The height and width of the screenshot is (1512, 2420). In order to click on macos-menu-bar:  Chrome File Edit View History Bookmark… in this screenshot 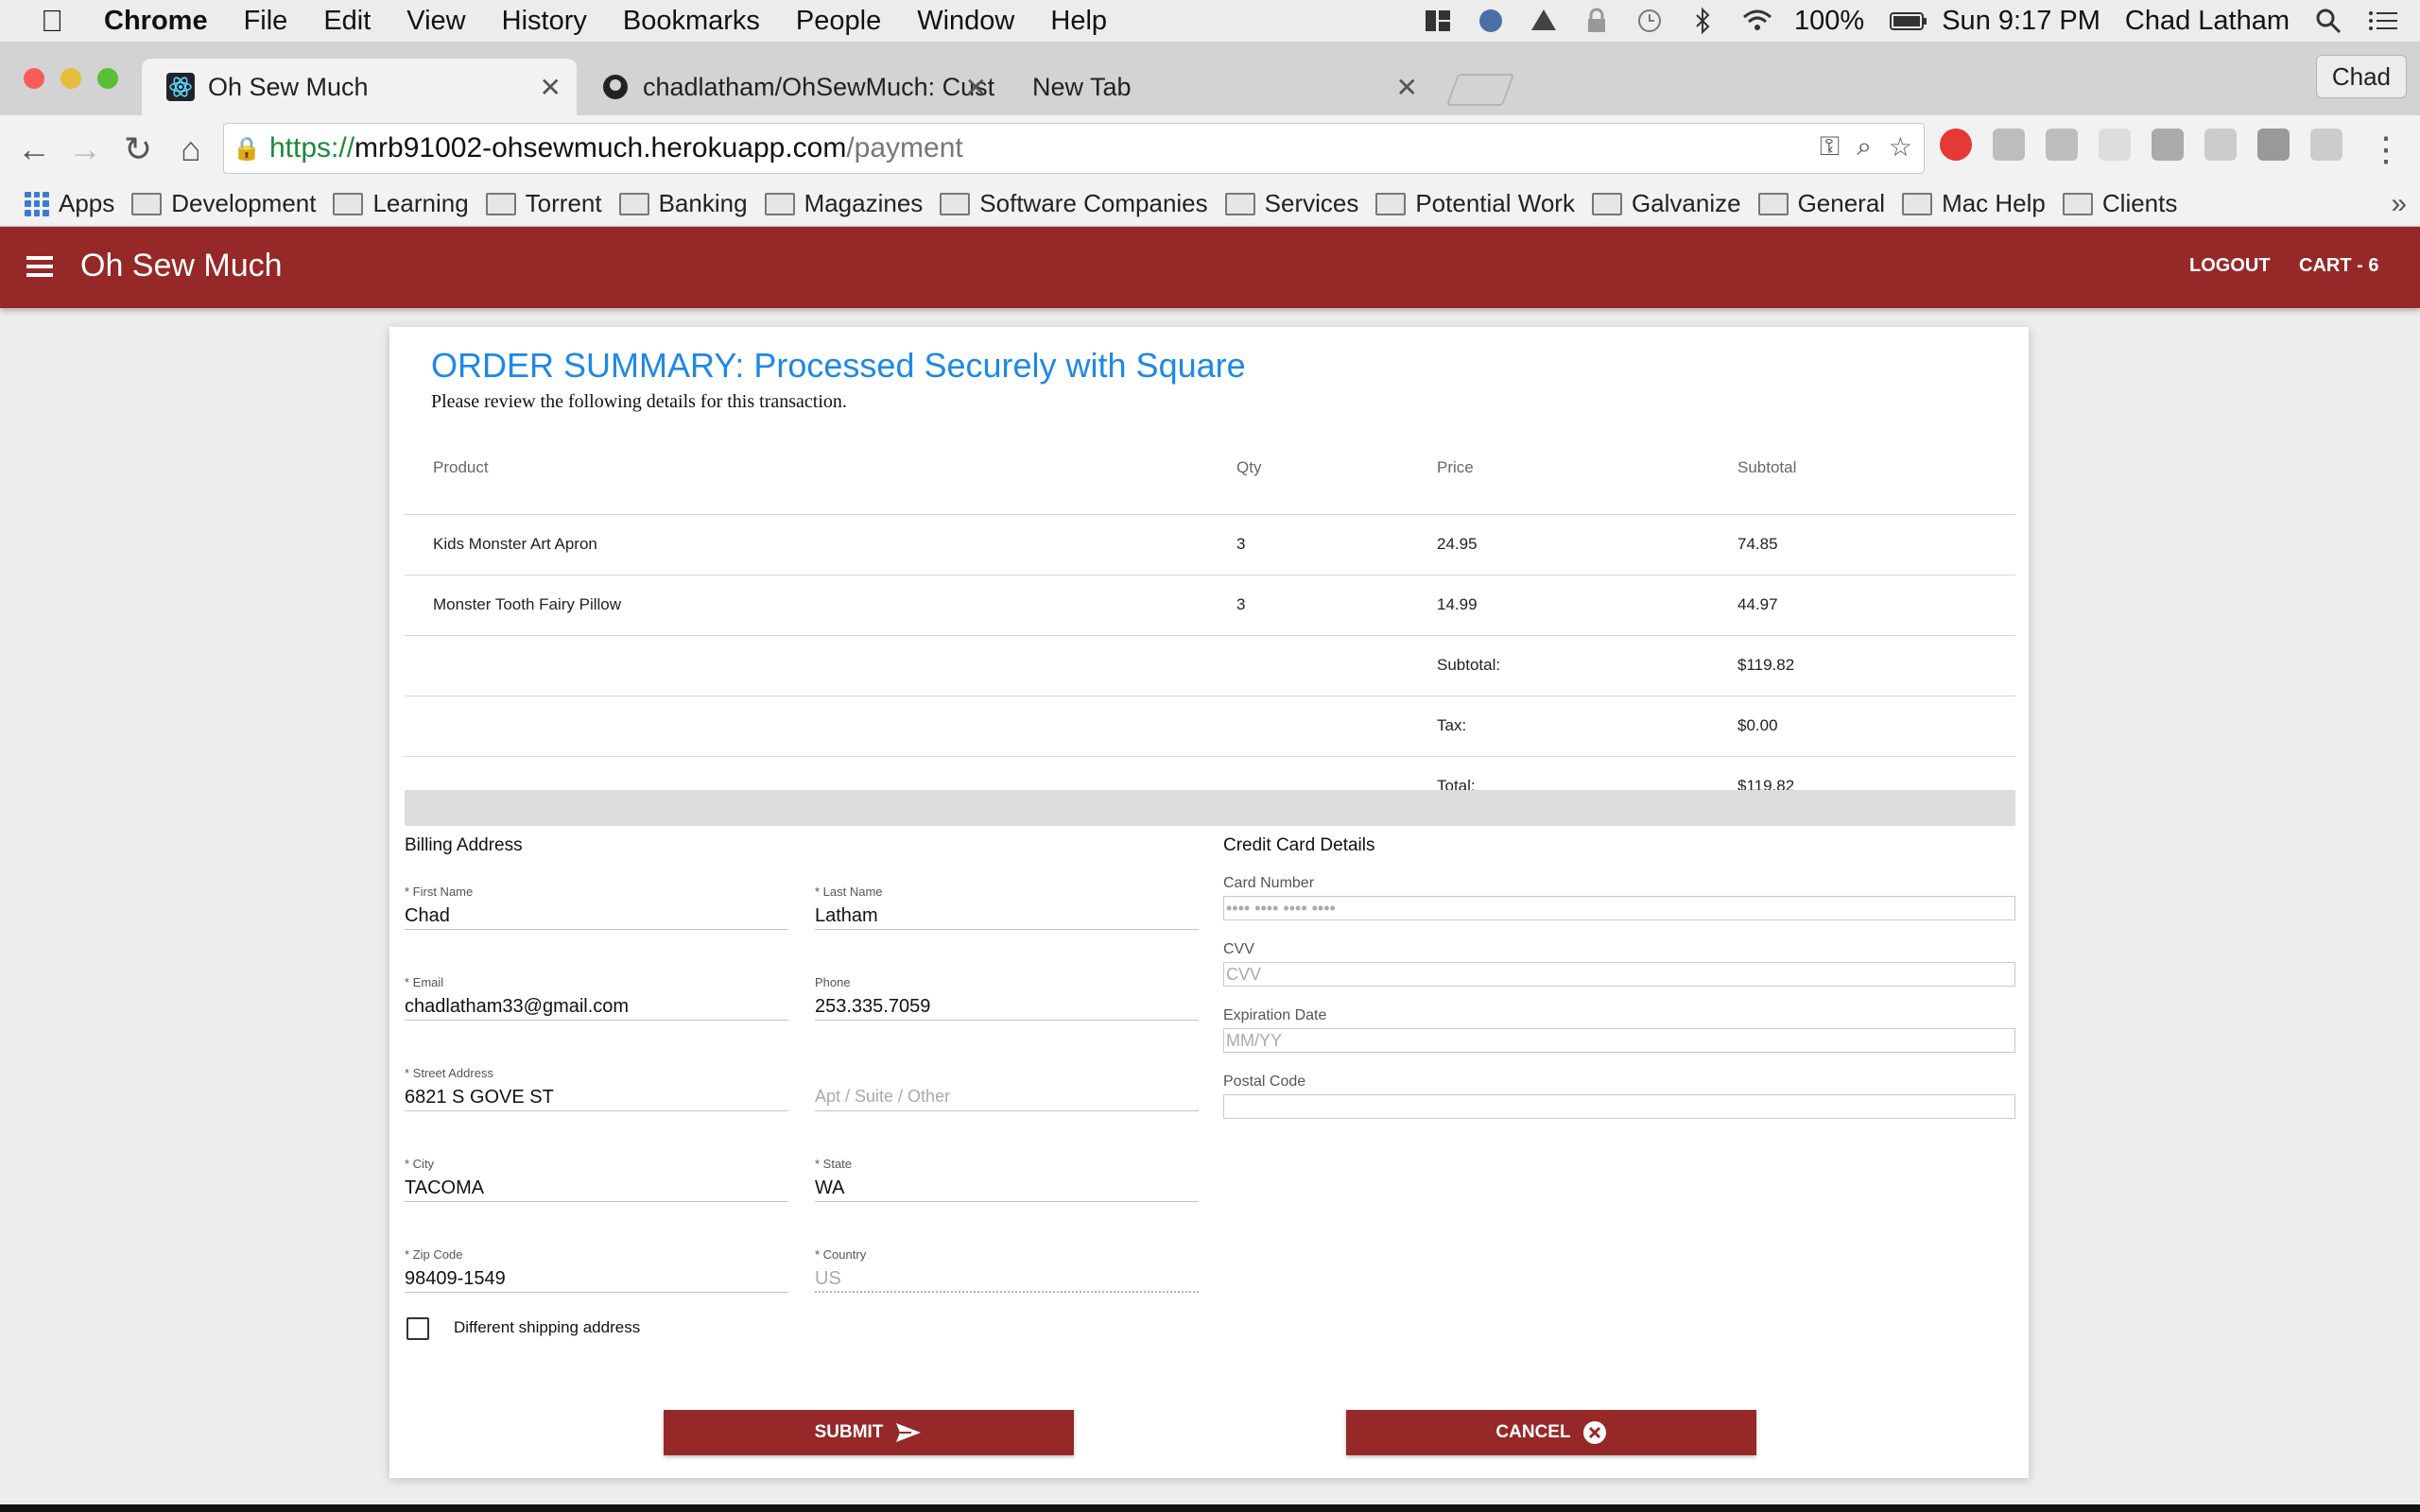, I will do `click(1210, 21)`.